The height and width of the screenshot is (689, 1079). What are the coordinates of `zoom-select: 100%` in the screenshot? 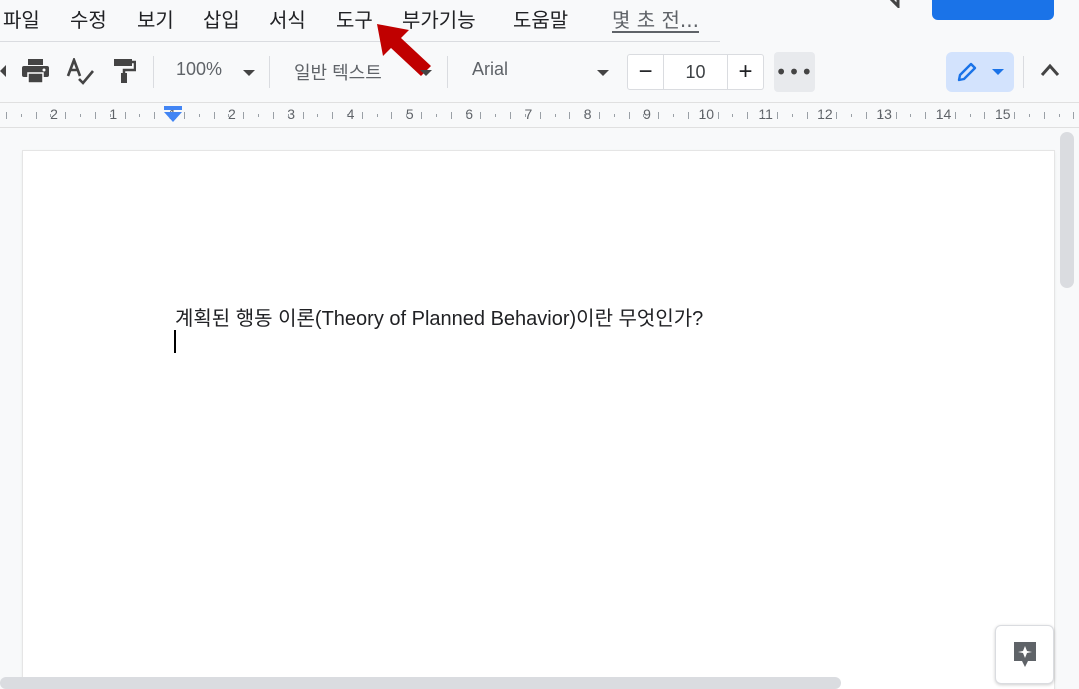 It's located at (199, 69).